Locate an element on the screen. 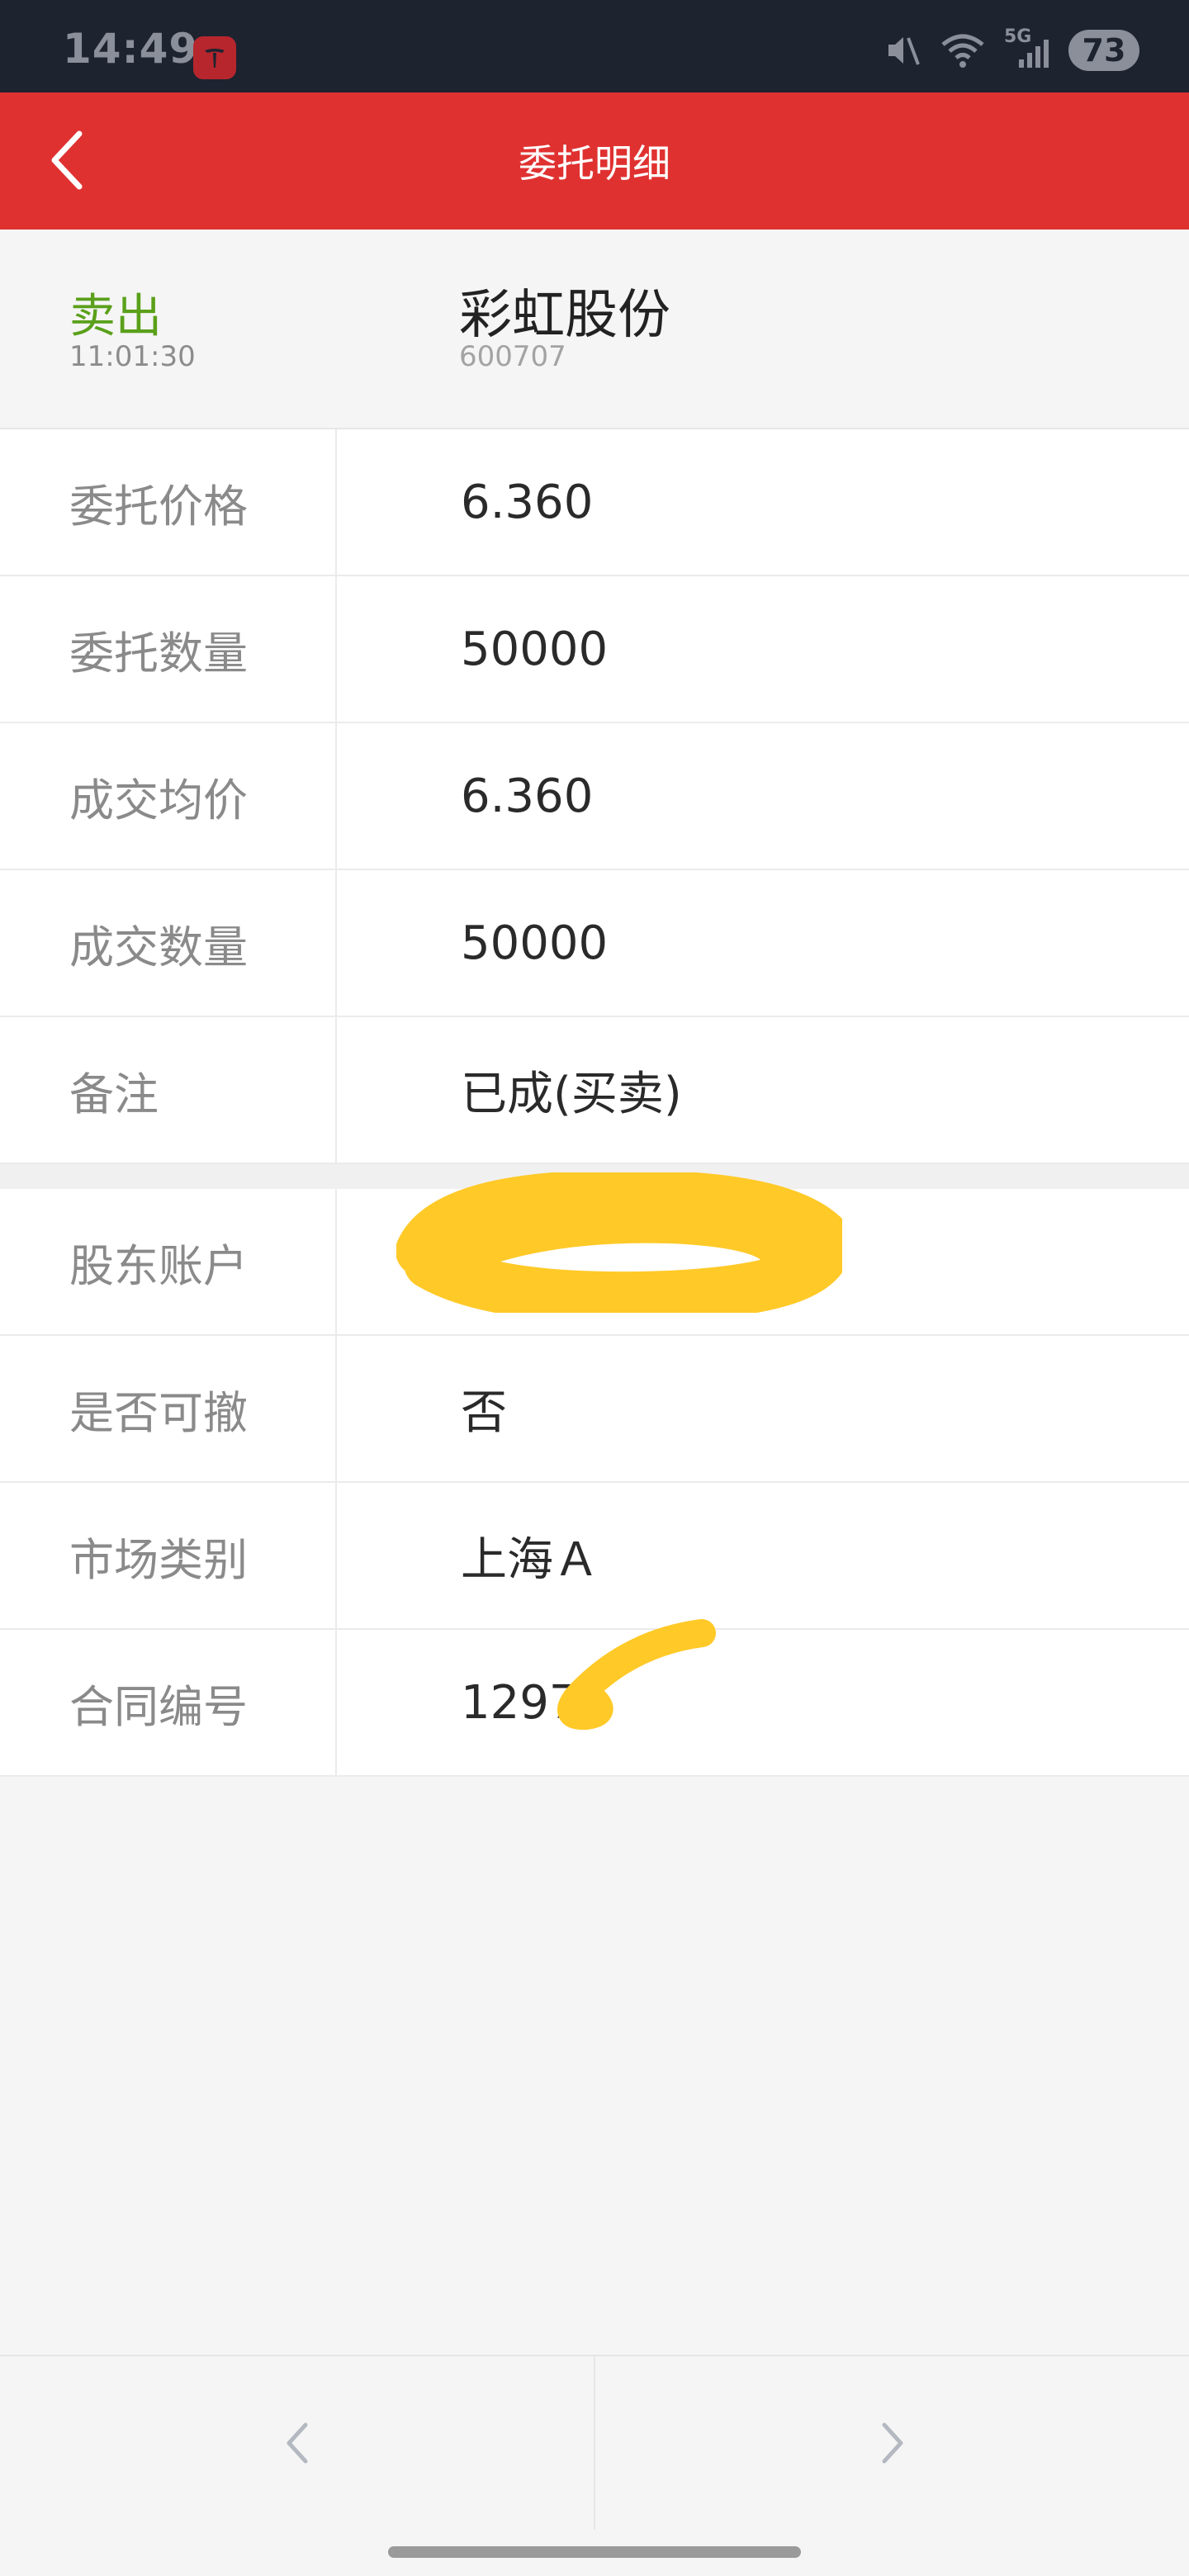 The image size is (1189, 2576). trade-direction: 卖出 is located at coordinates (115, 316).